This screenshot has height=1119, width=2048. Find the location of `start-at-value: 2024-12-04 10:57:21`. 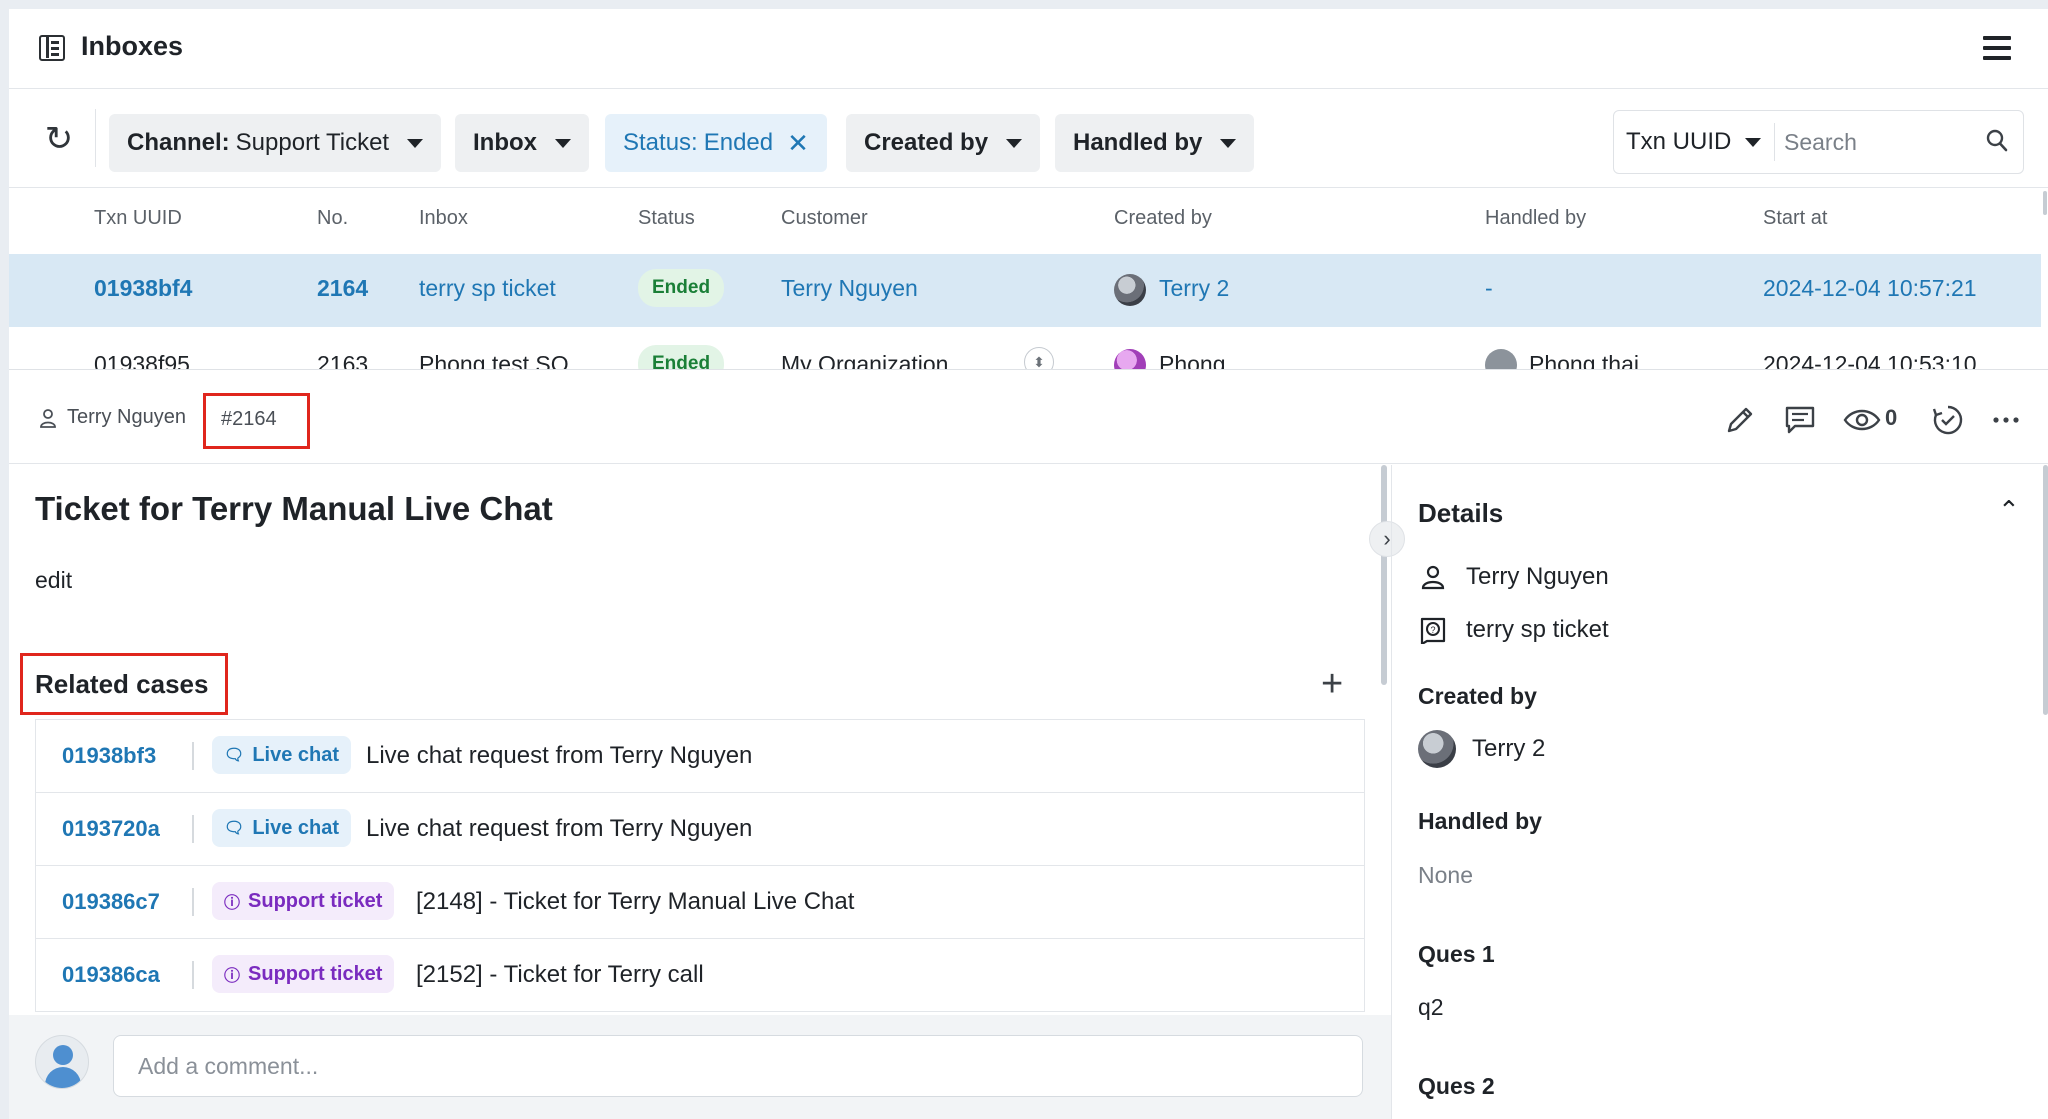

start-at-value: 2024-12-04 10:57:21 is located at coordinates (1870, 288).